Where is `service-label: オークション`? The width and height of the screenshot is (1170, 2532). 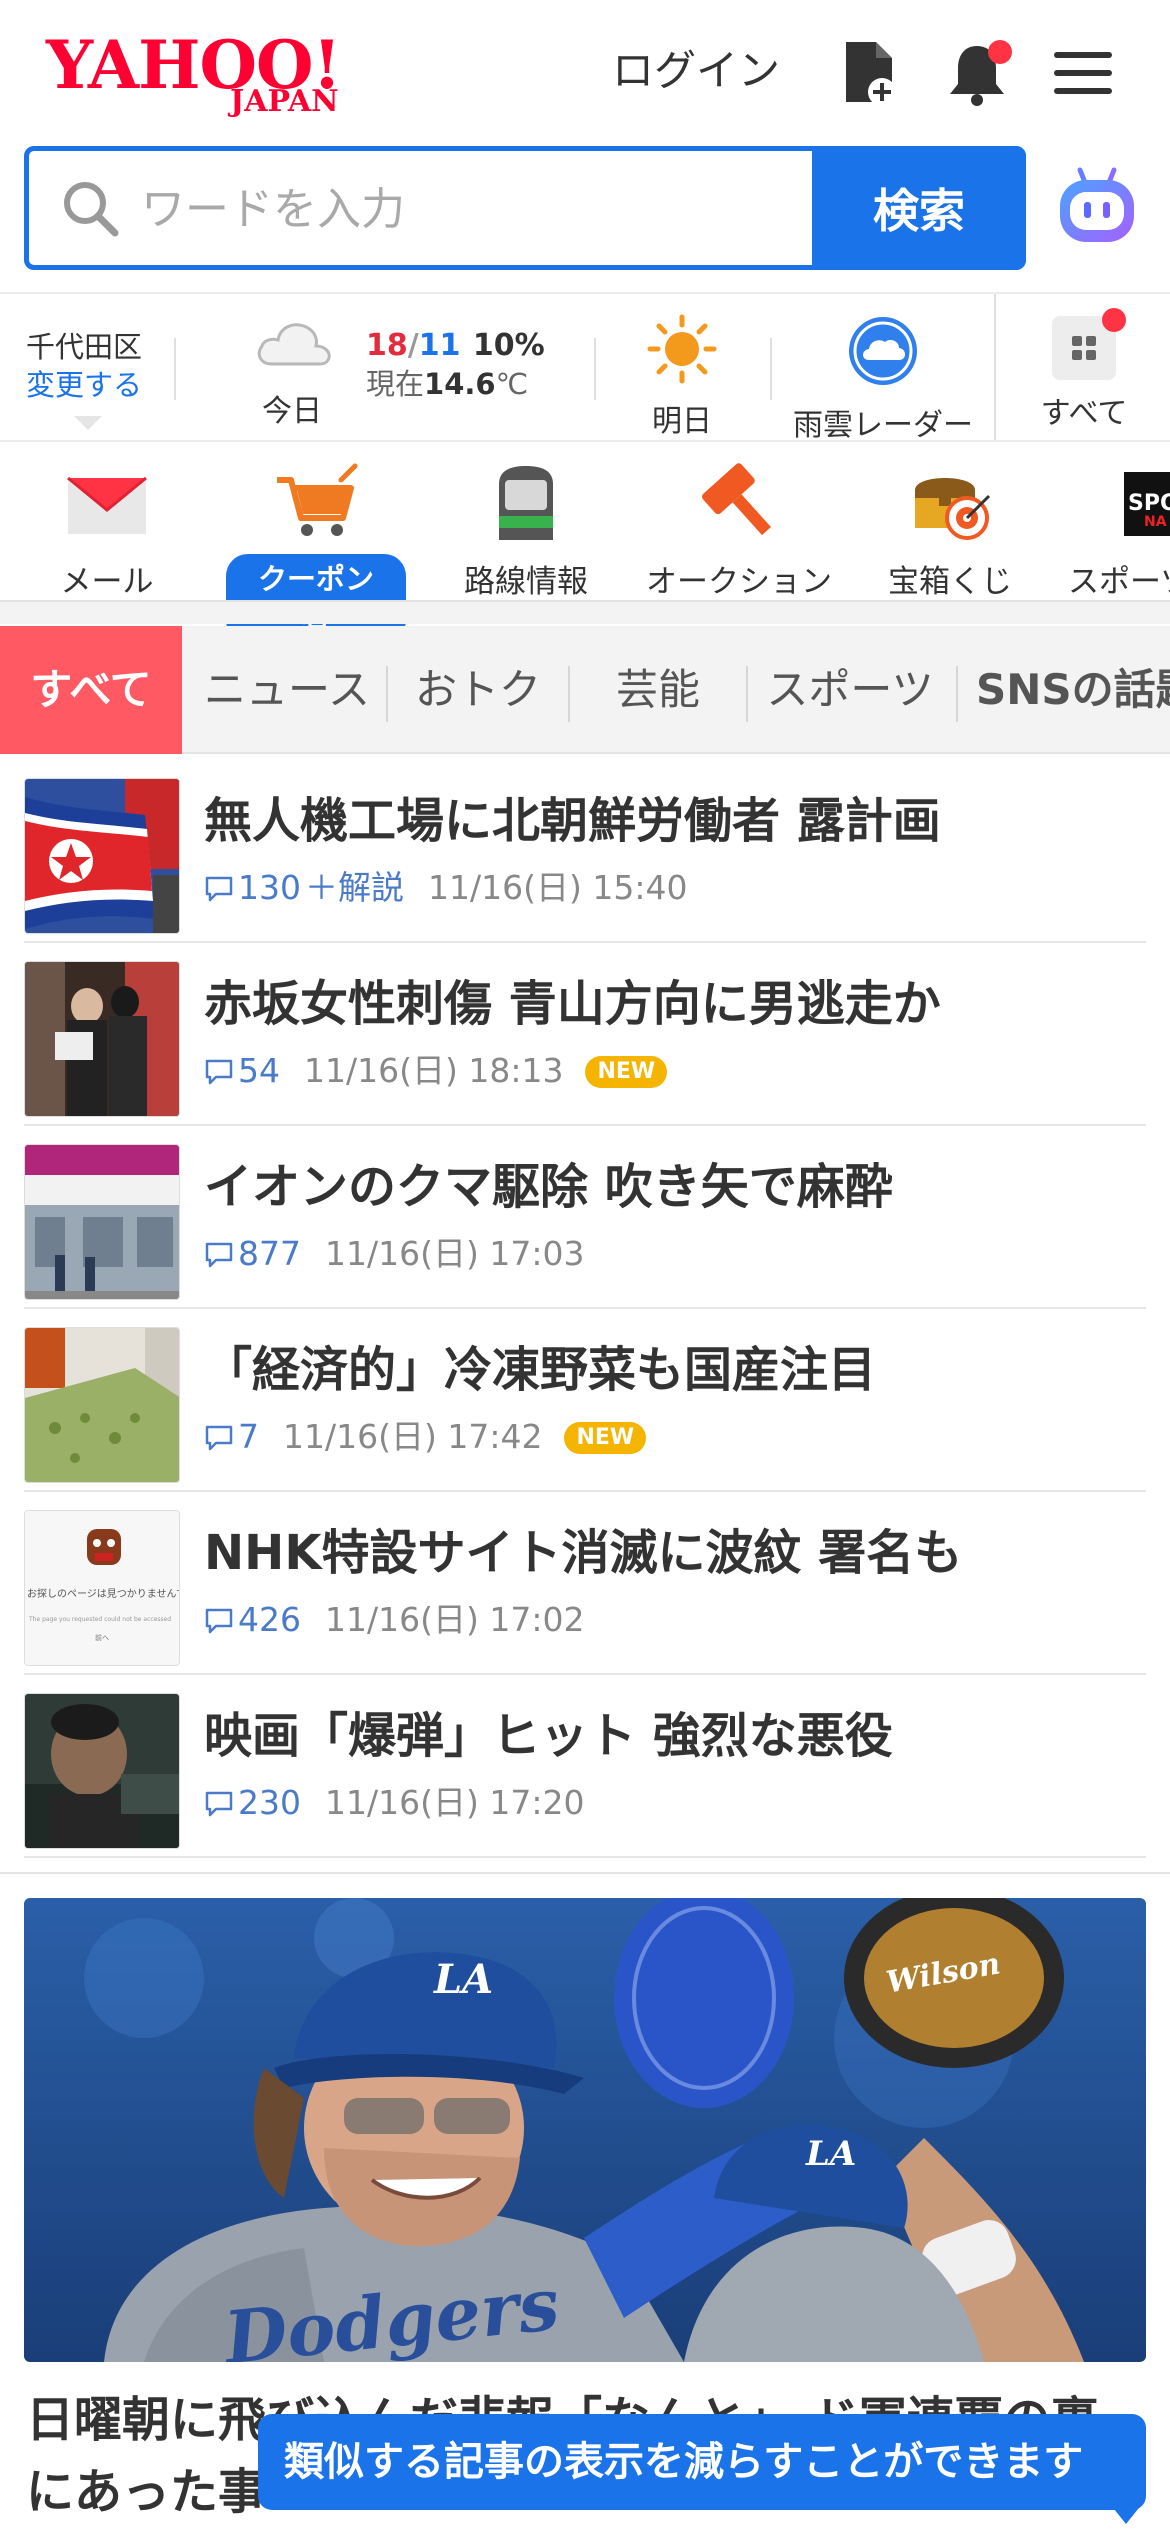 service-label: オークション is located at coordinates (739, 582).